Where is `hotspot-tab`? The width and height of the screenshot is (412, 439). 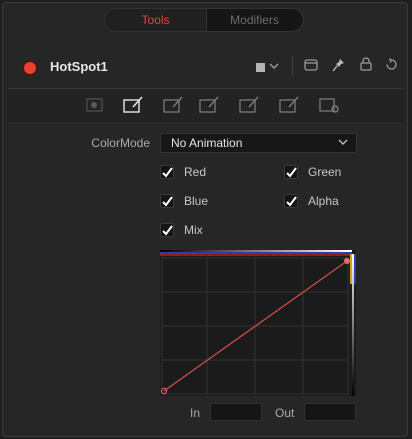
hotspot-tab is located at coordinates (95, 105).